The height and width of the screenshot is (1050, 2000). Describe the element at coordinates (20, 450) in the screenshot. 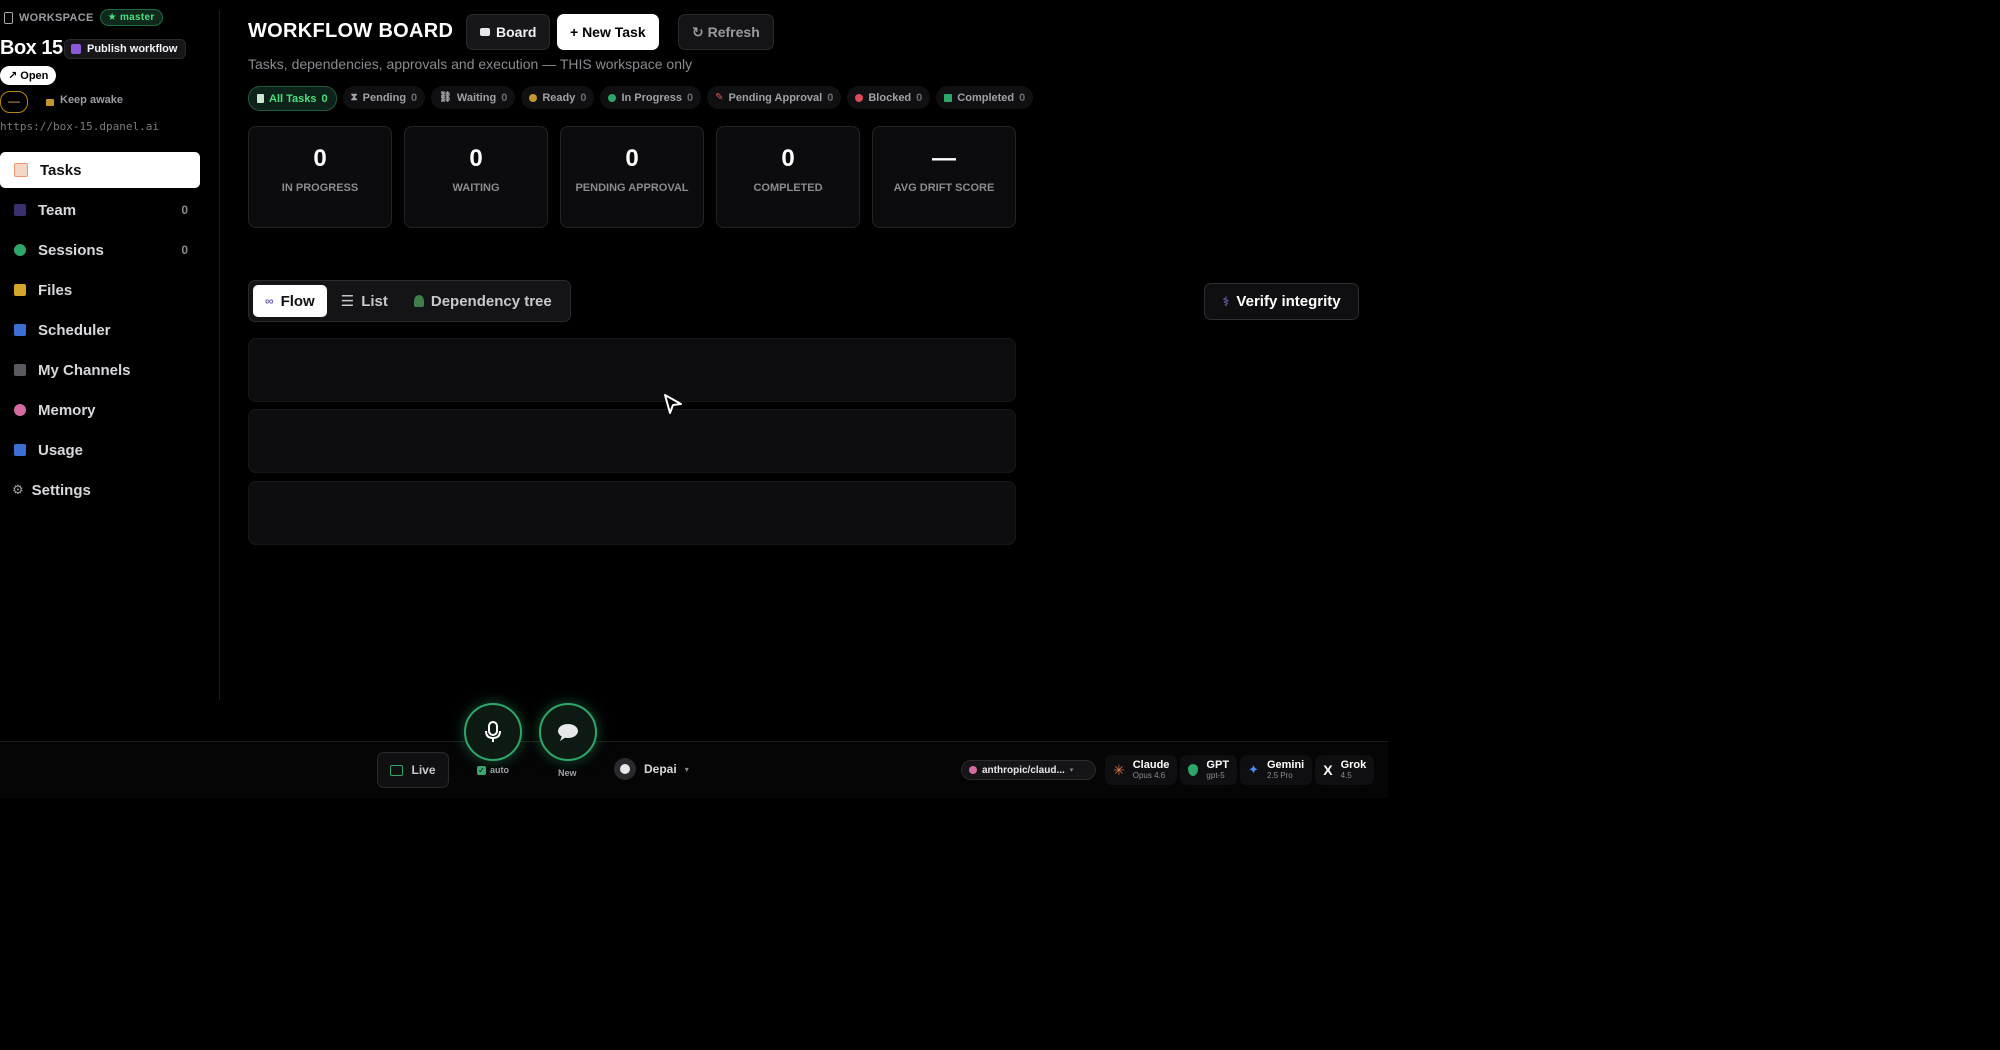

I see `bar-chart-icon` at that location.